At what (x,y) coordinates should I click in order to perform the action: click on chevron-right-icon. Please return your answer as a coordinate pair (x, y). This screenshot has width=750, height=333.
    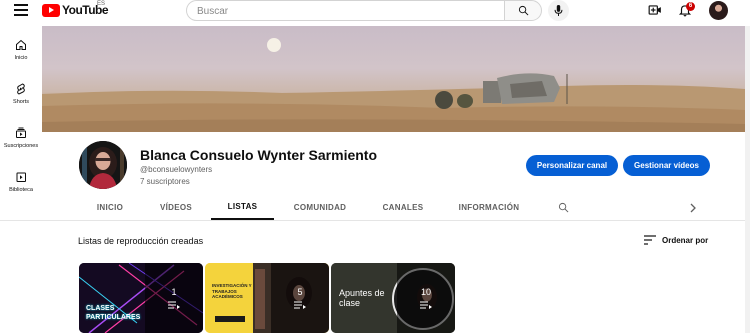
    Looking at the image, I should click on (693, 207).